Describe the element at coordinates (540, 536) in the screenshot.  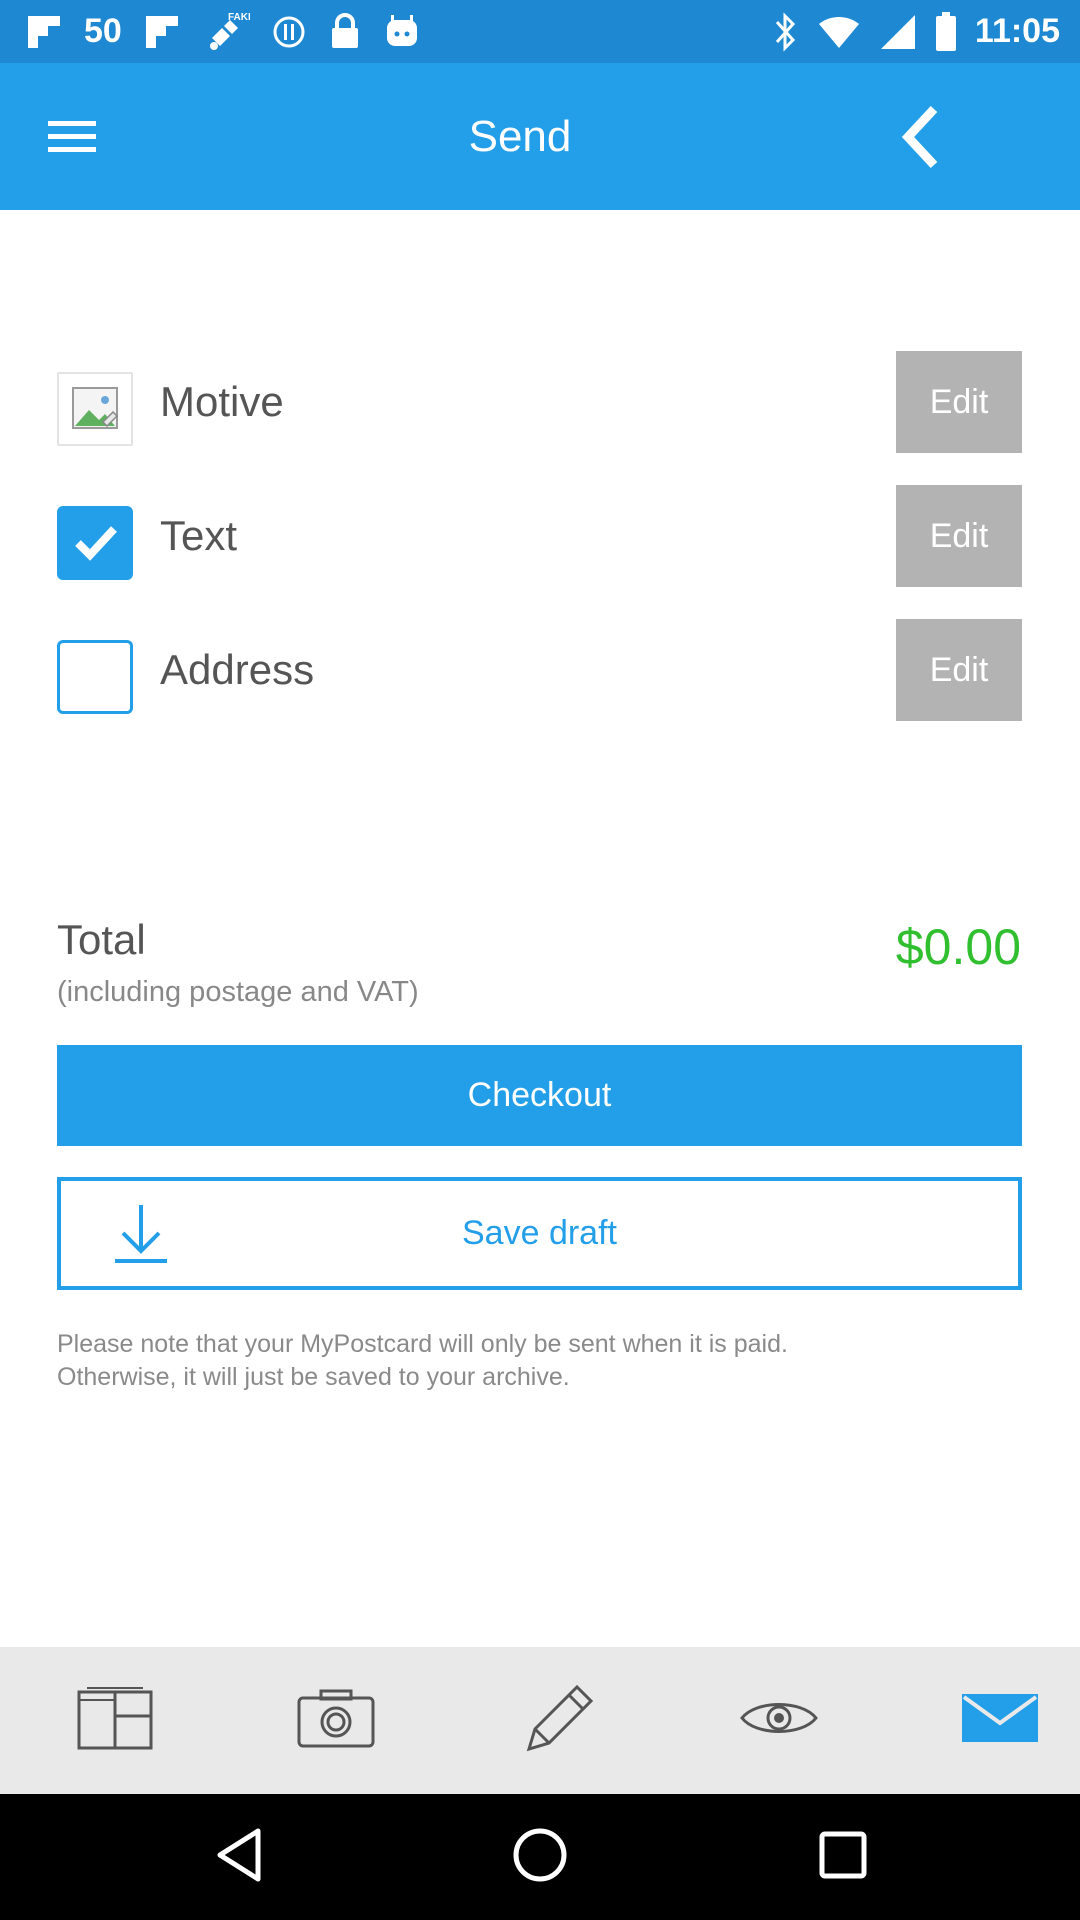
I see `row-text: Text Edit` at that location.